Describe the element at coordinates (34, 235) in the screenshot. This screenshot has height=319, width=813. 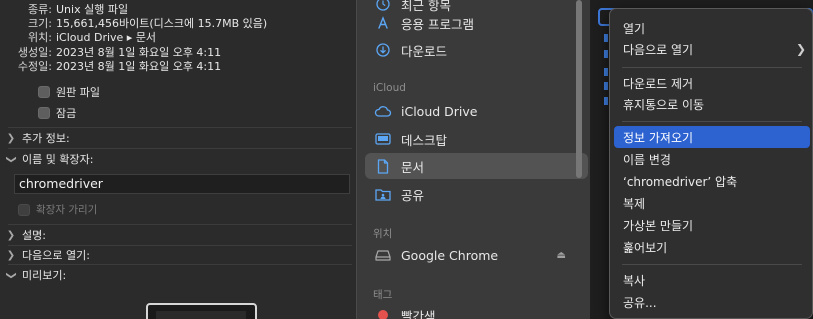
I see `section-comments-label: 설명:` at that location.